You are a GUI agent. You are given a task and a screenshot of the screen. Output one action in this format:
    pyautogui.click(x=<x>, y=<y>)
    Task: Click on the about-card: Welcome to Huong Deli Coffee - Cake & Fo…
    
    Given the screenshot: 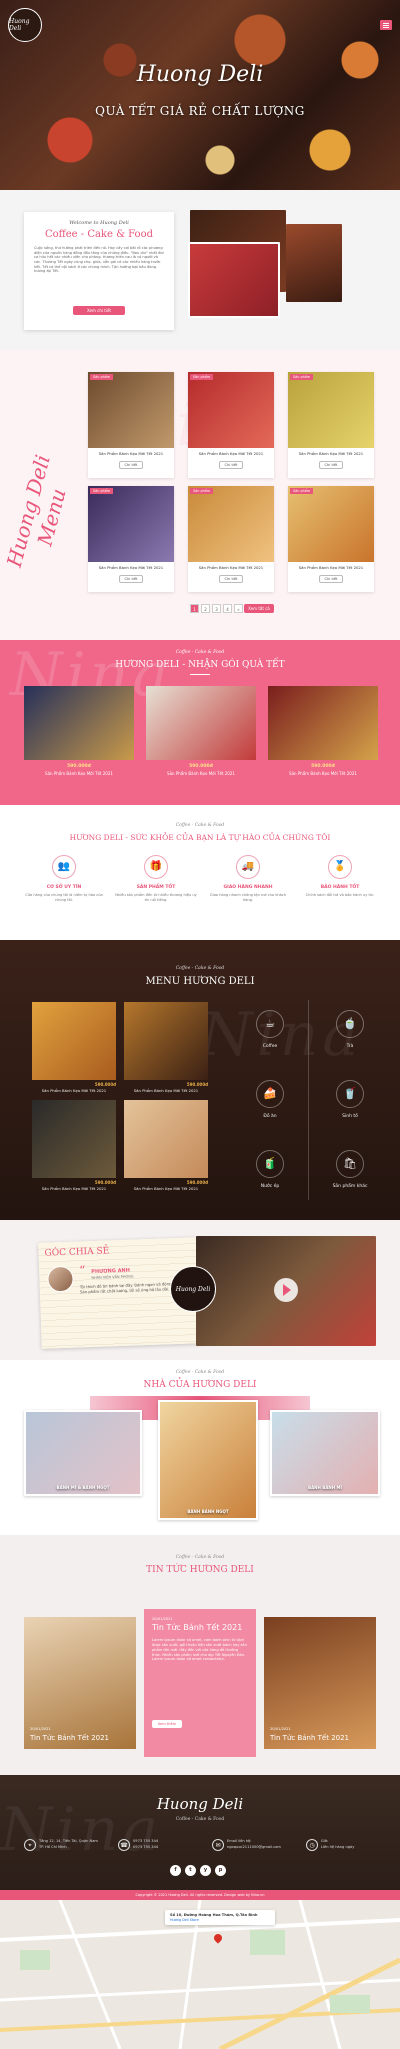 What is the action you would take?
    pyautogui.click(x=99, y=271)
    